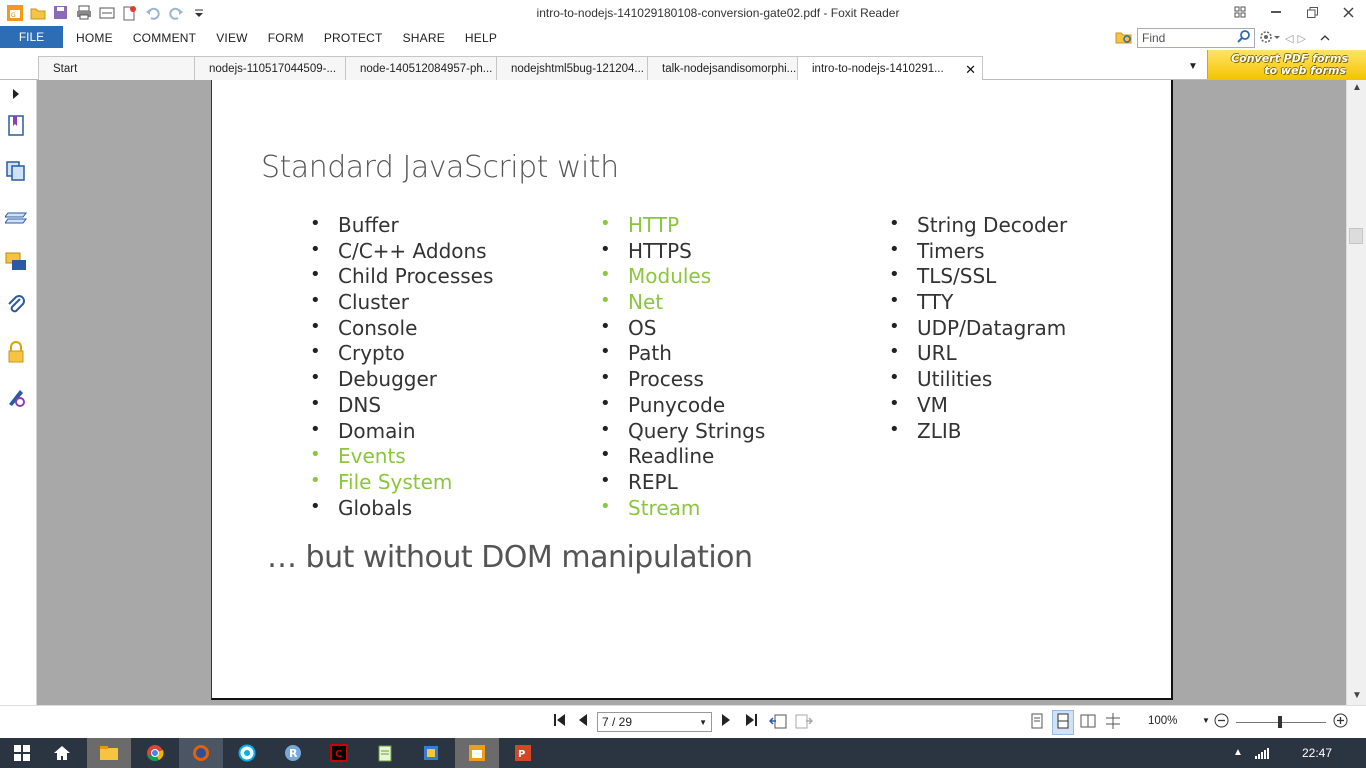  Describe the element at coordinates (481, 38) in the screenshot. I see `menu-help: HELP` at that location.